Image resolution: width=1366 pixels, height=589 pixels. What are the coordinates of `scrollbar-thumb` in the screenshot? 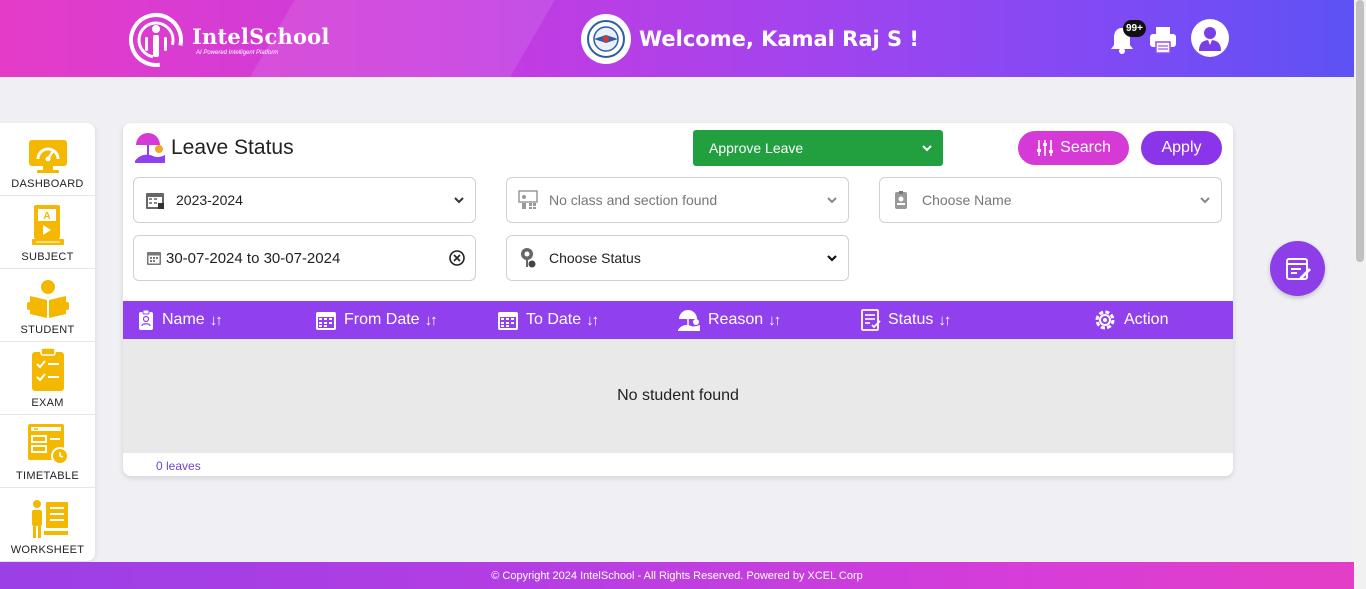 It's located at (1360, 131).